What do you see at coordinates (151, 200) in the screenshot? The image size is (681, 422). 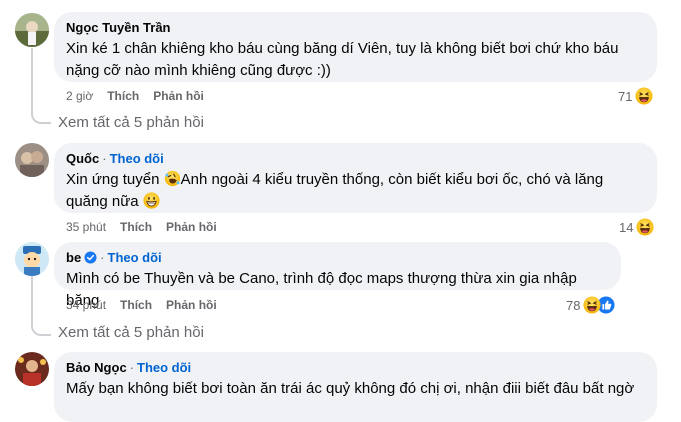 I see `grin-emoji-icon` at bounding box center [151, 200].